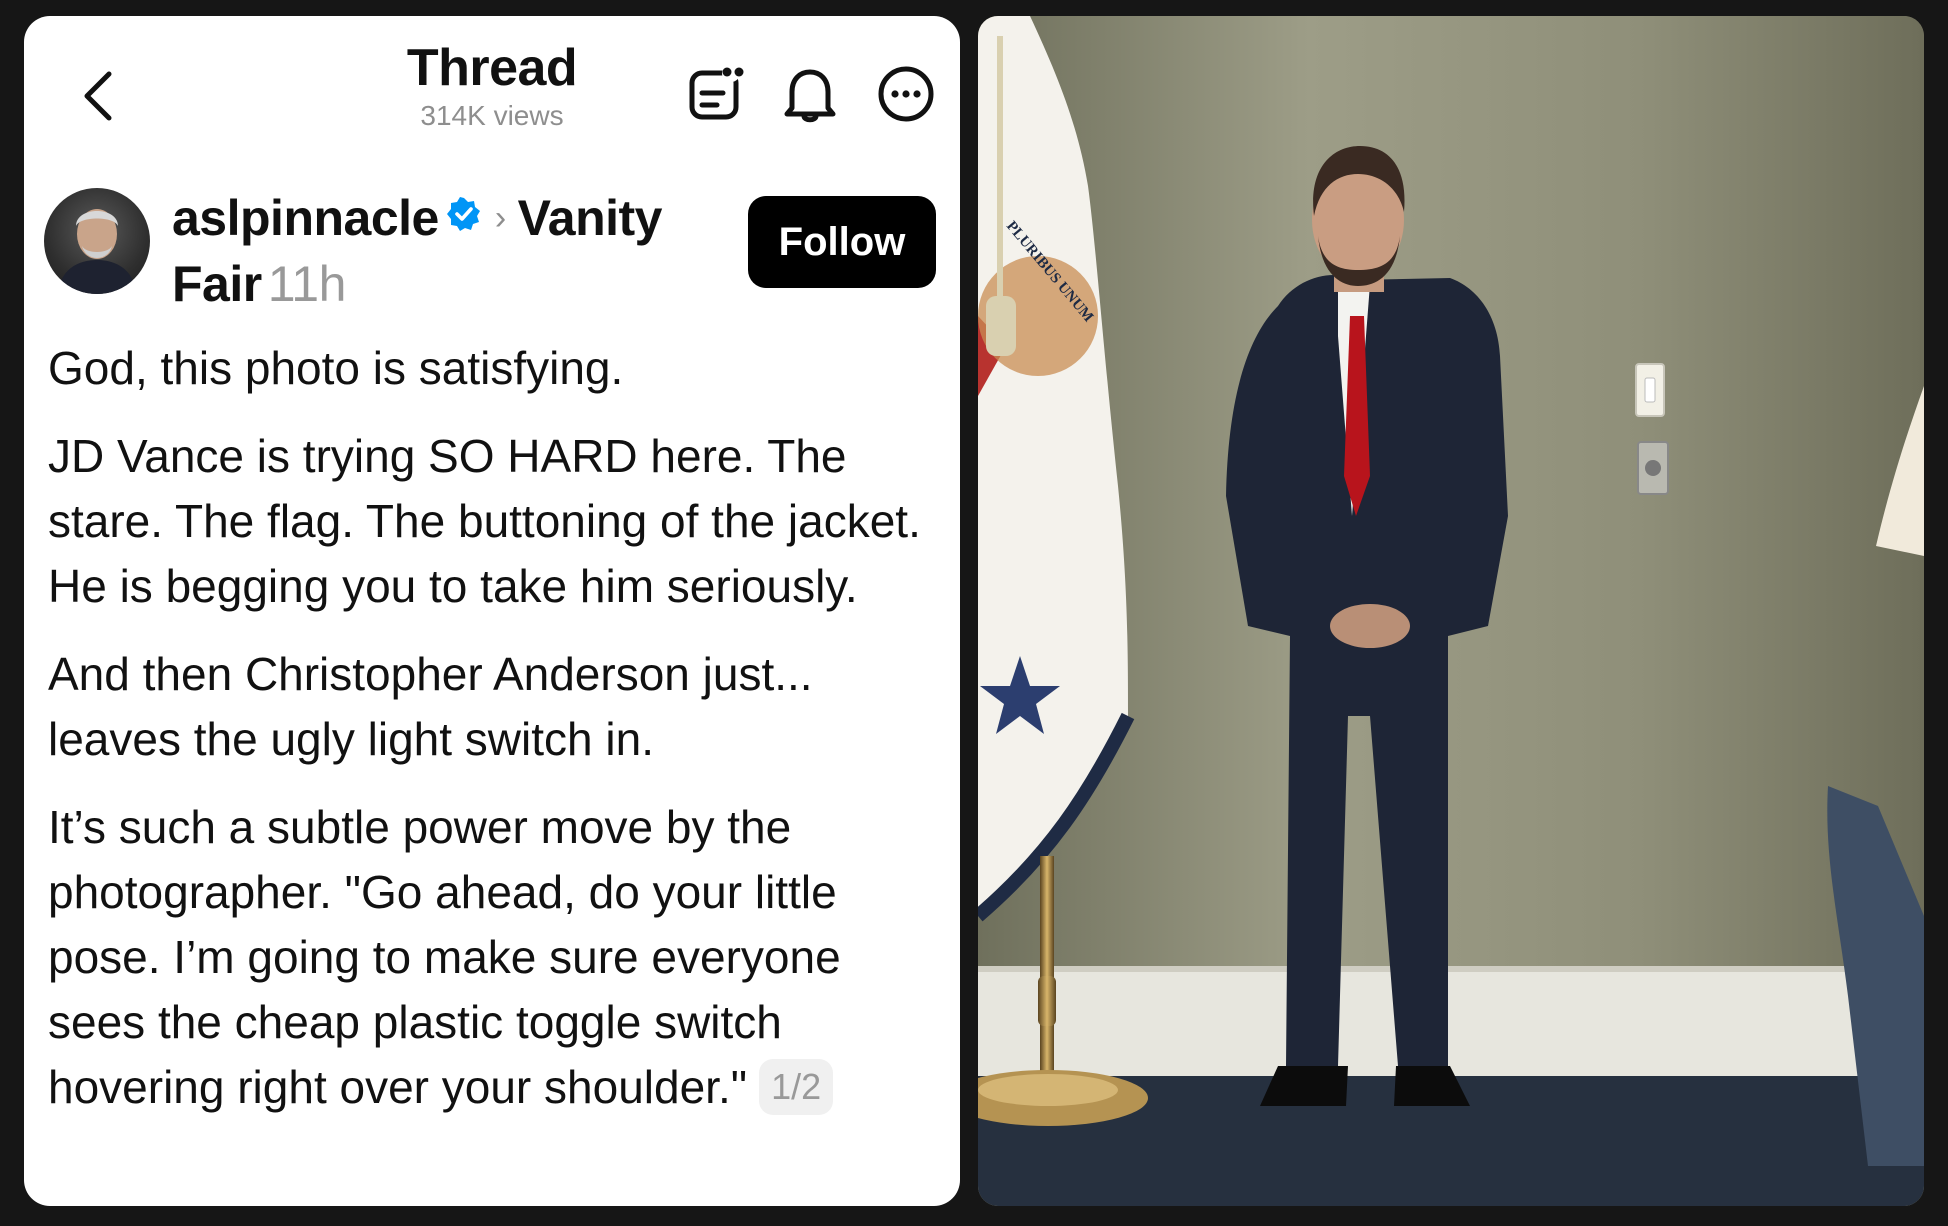 Image resolution: width=1948 pixels, height=1226 pixels. I want to click on verified-badge-icon, so click(463, 207).